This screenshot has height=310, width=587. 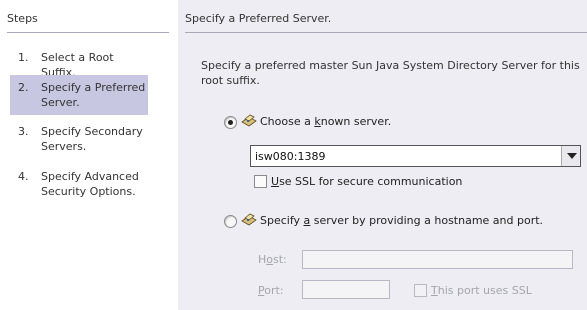 I want to click on steps-title: Steps, so click(x=88, y=22).